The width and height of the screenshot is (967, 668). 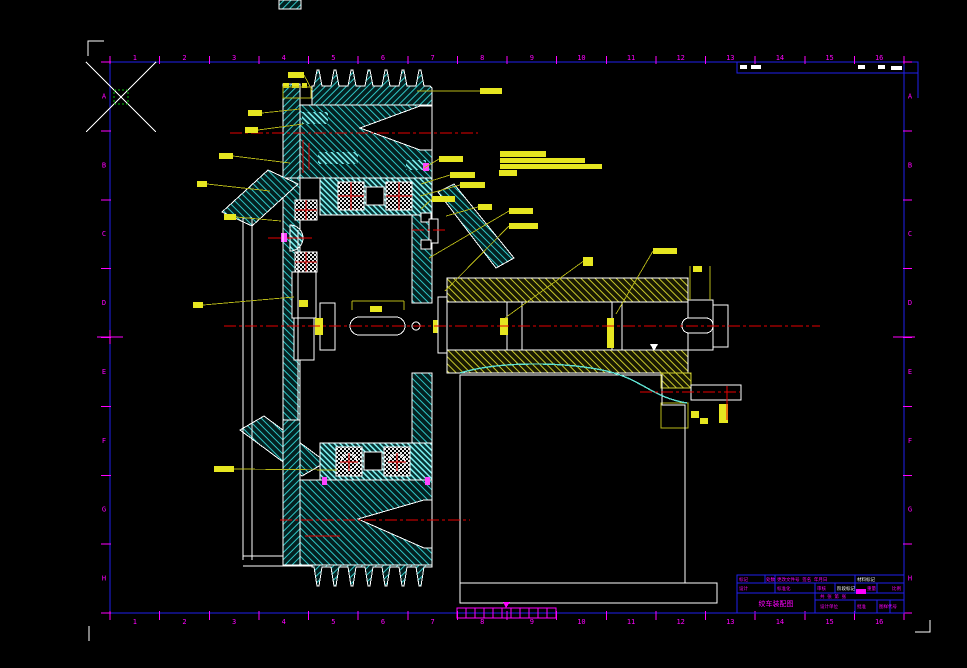 I want to click on tb-scale: 比例, so click(x=896, y=588).